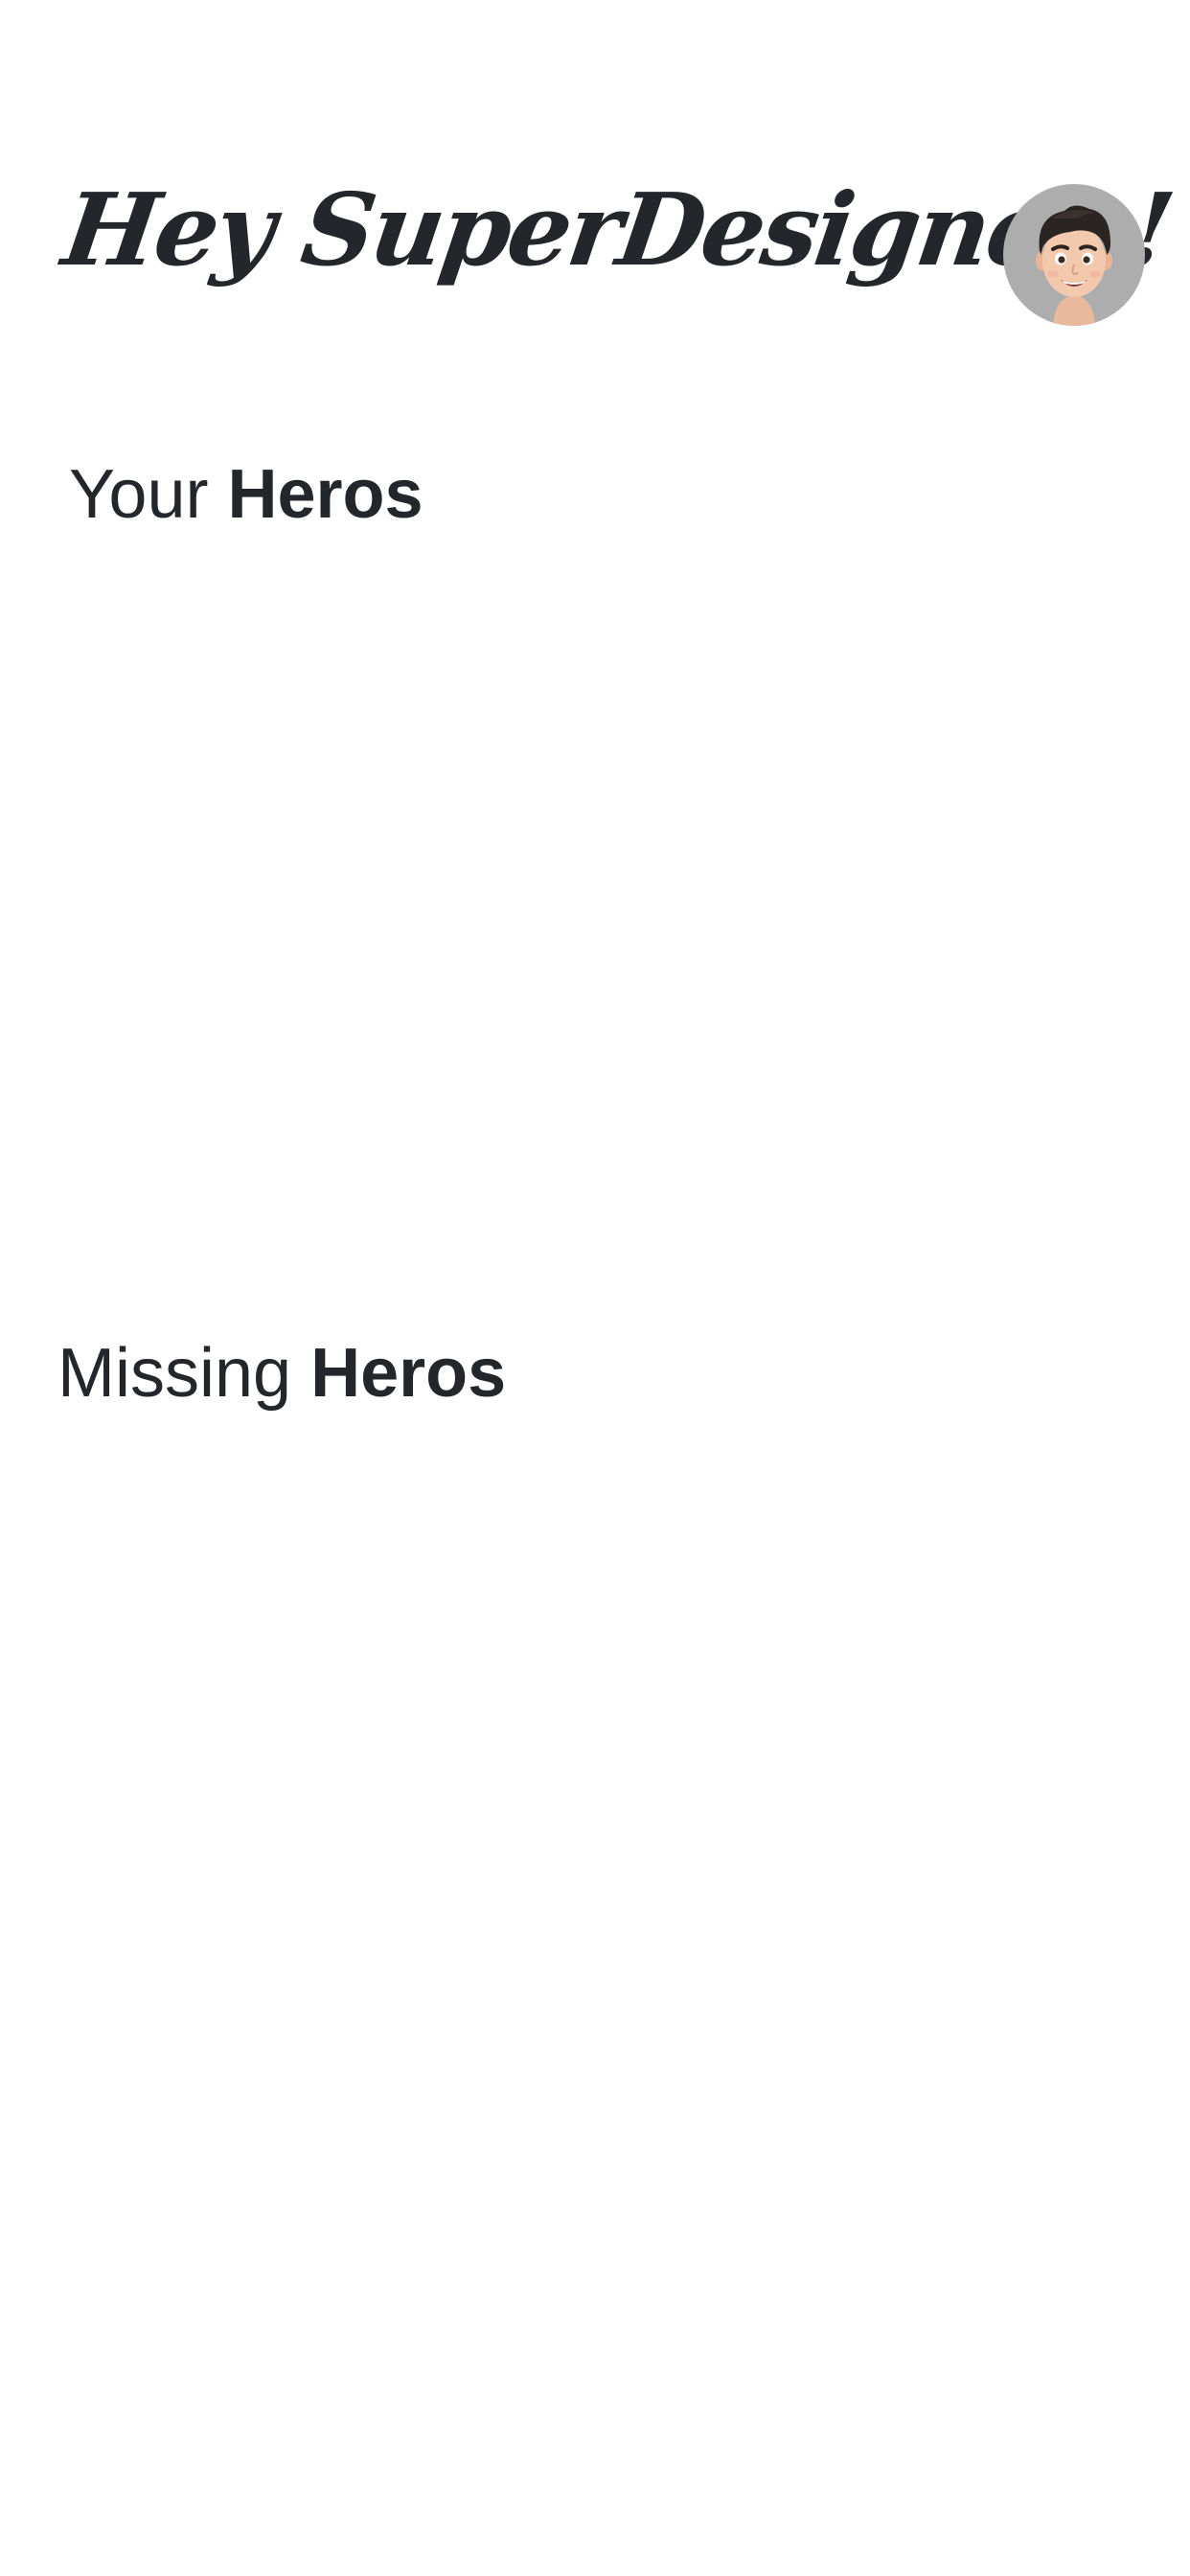 The width and height of the screenshot is (1190, 2576). What do you see at coordinates (409, 1373) in the screenshot?
I see `missing-heros-emphasis: Heros` at bounding box center [409, 1373].